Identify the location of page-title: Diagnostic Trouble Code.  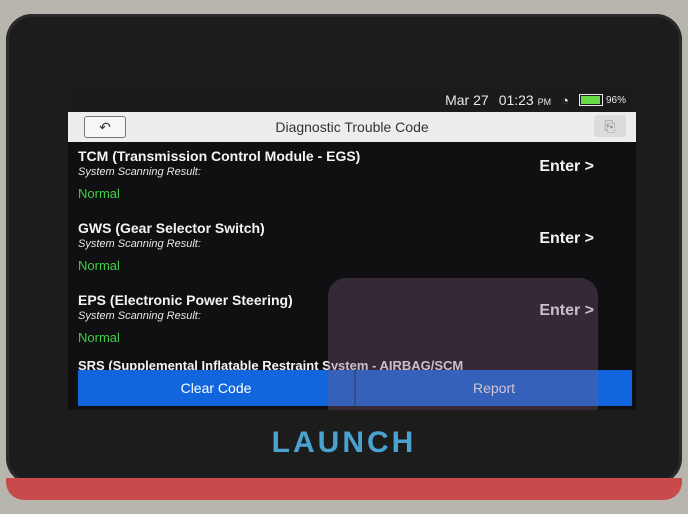
(352, 127).